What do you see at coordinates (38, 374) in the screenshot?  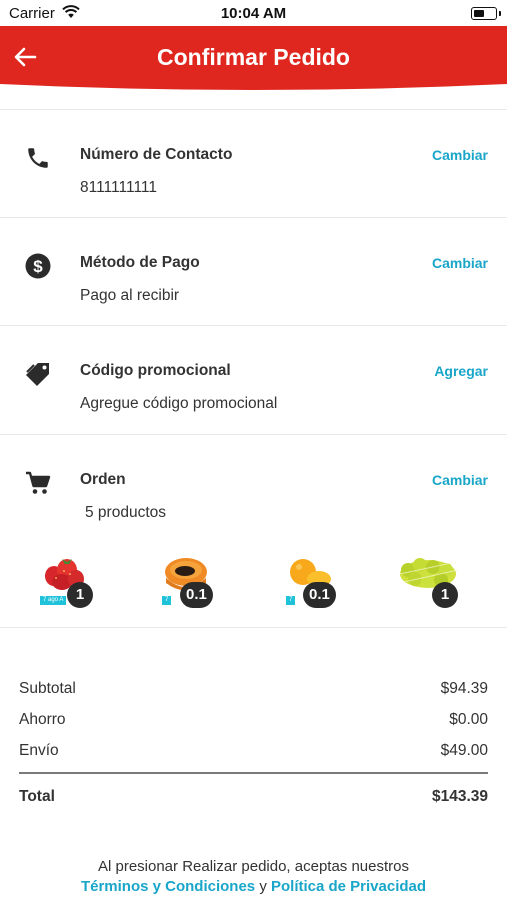 I see `tag-icon` at bounding box center [38, 374].